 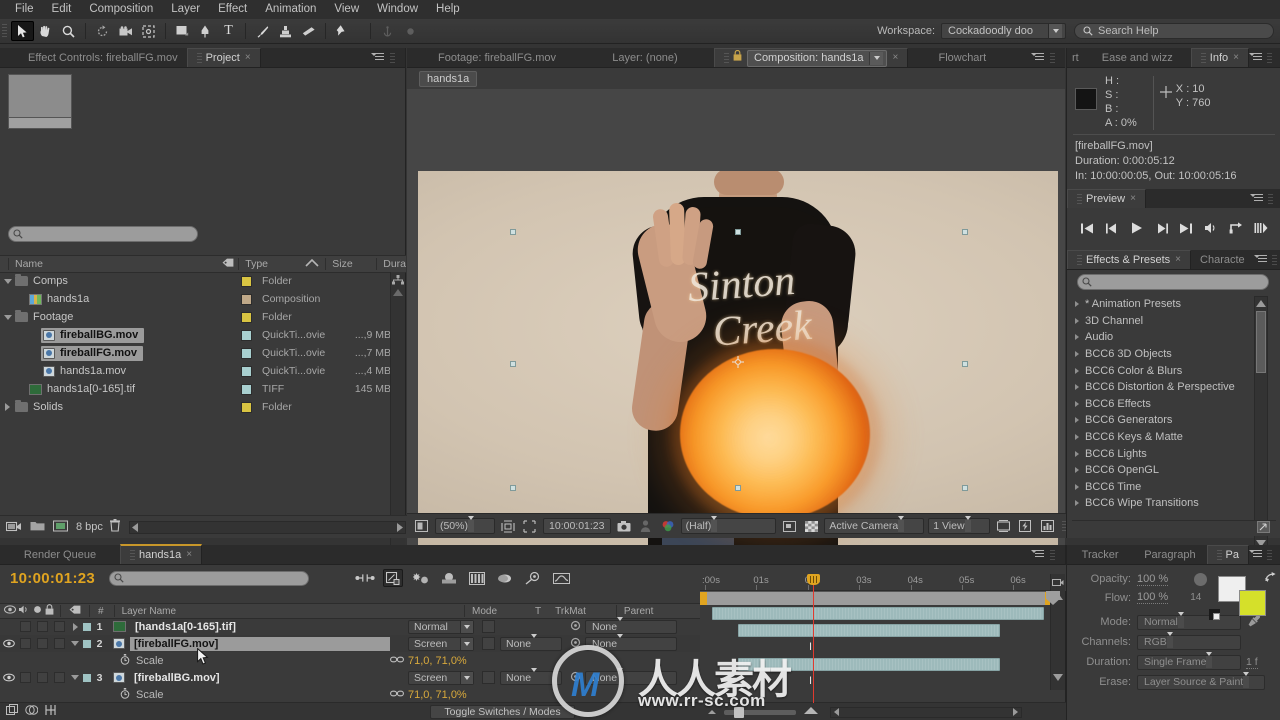 What do you see at coordinates (196, 335) in the screenshot?
I see `project-item-row: fireballBG.mov QuickTi...ovie ...,9 MB` at bounding box center [196, 335].